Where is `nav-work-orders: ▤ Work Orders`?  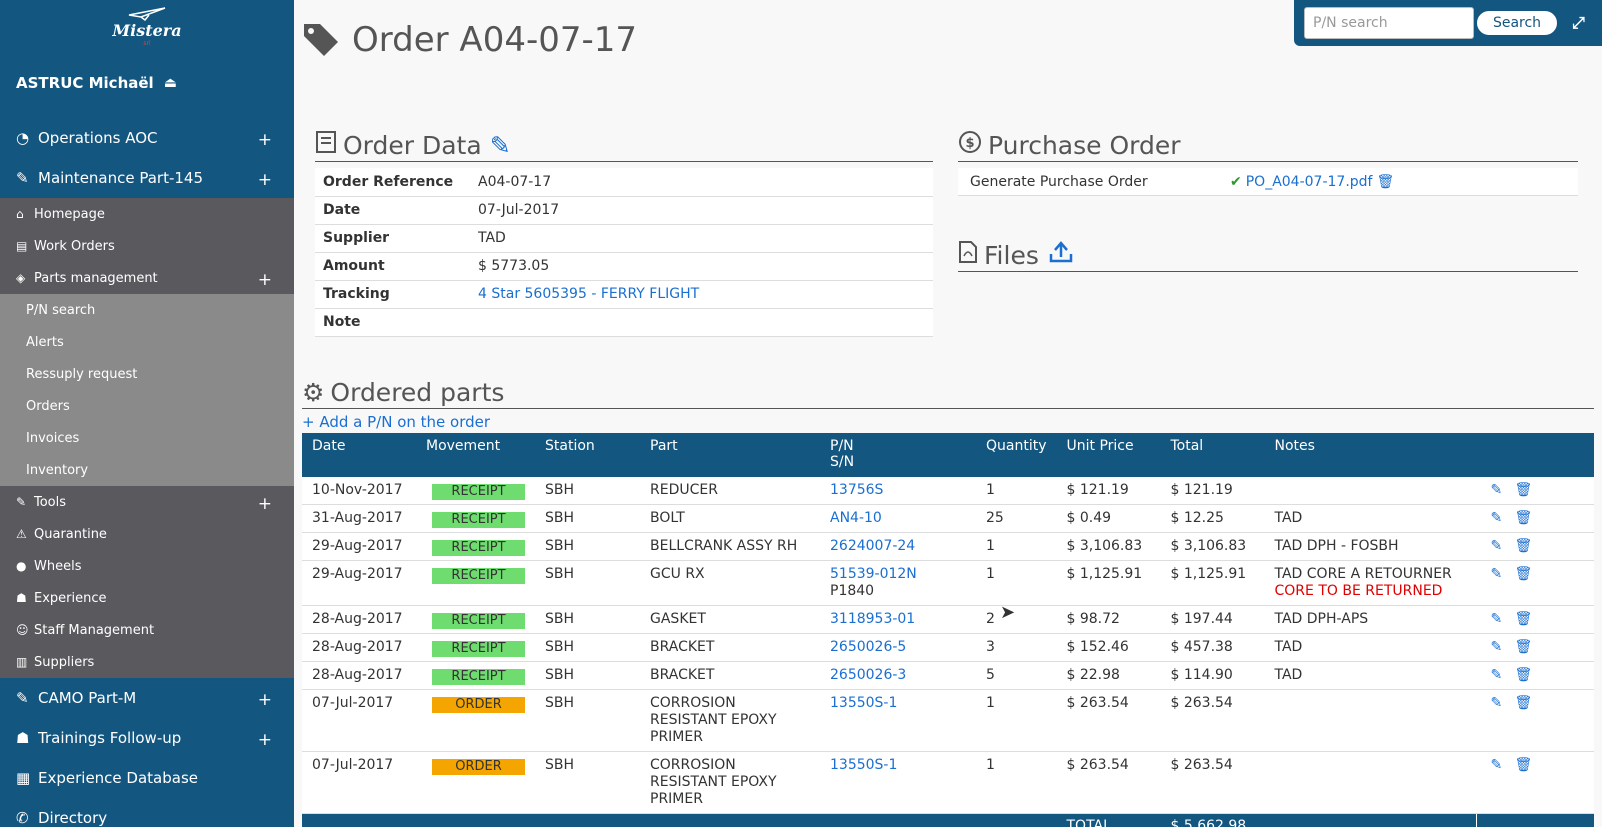
nav-work-orders: ▤ Work Orders is located at coordinates (147, 246).